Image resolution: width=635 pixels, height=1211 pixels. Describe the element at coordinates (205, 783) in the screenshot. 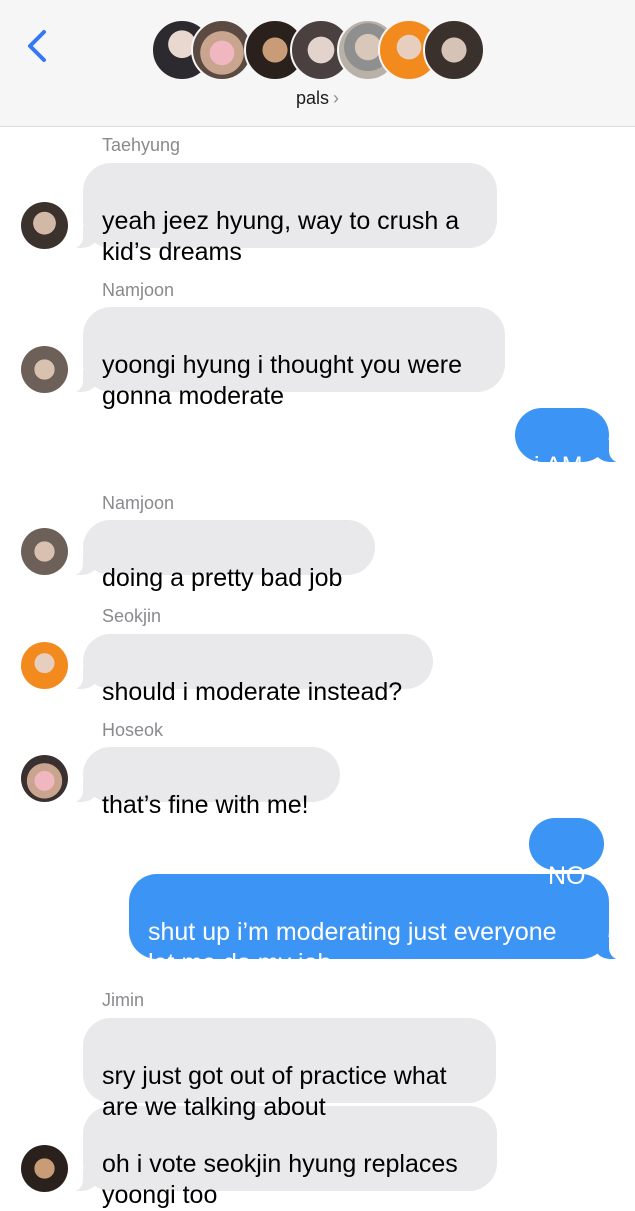

I see `message-bubble-incoming: that’s fine with me!` at that location.